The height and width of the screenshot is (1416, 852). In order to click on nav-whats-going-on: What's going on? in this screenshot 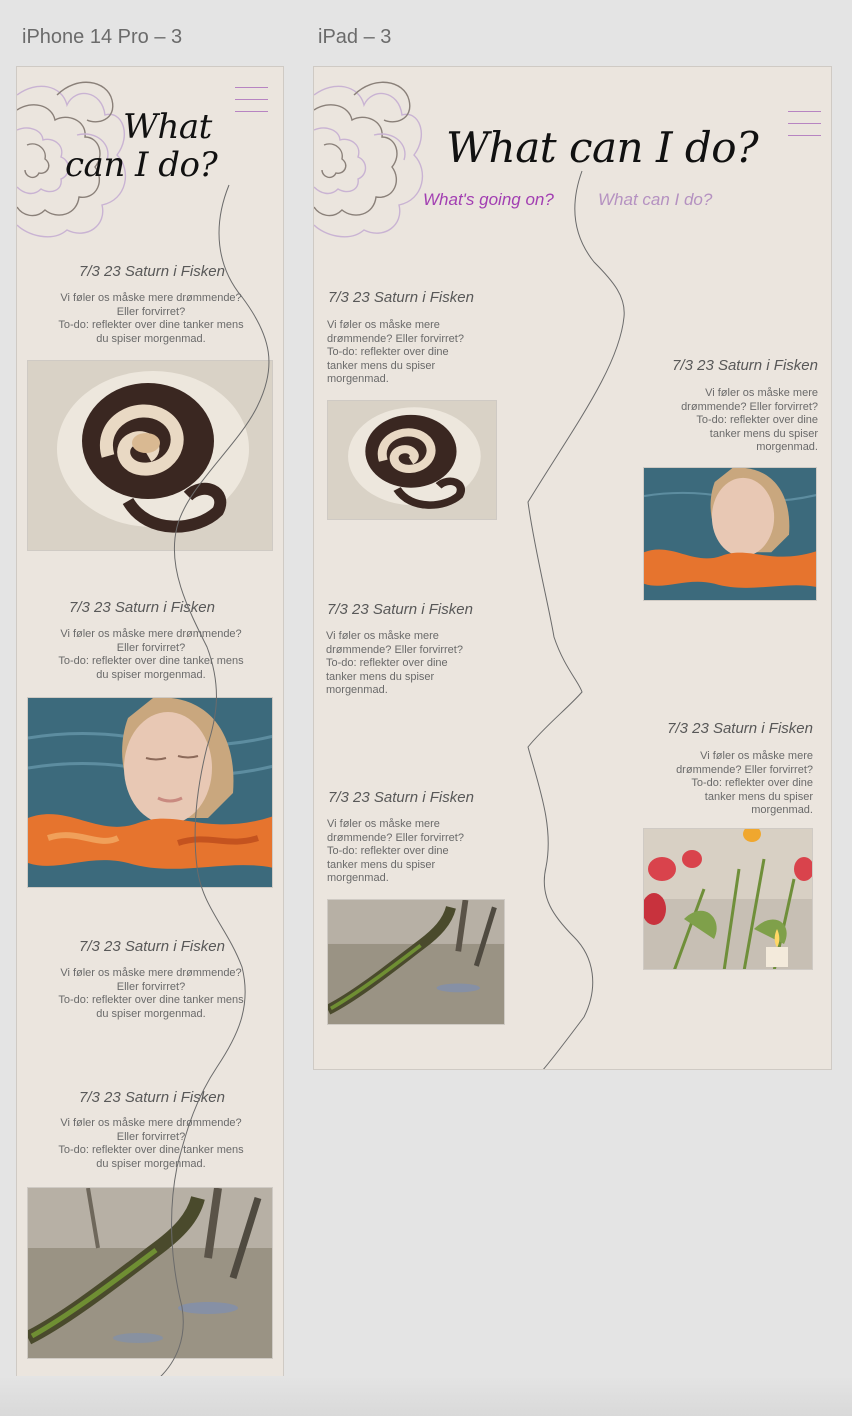, I will do `click(488, 200)`.